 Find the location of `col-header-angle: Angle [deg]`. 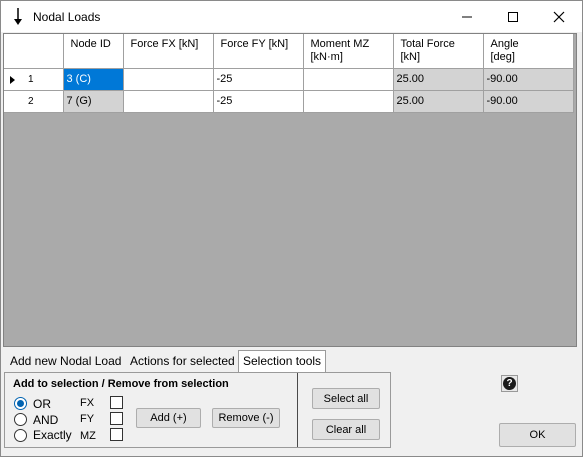

col-header-angle: Angle [deg] is located at coordinates (528, 51).